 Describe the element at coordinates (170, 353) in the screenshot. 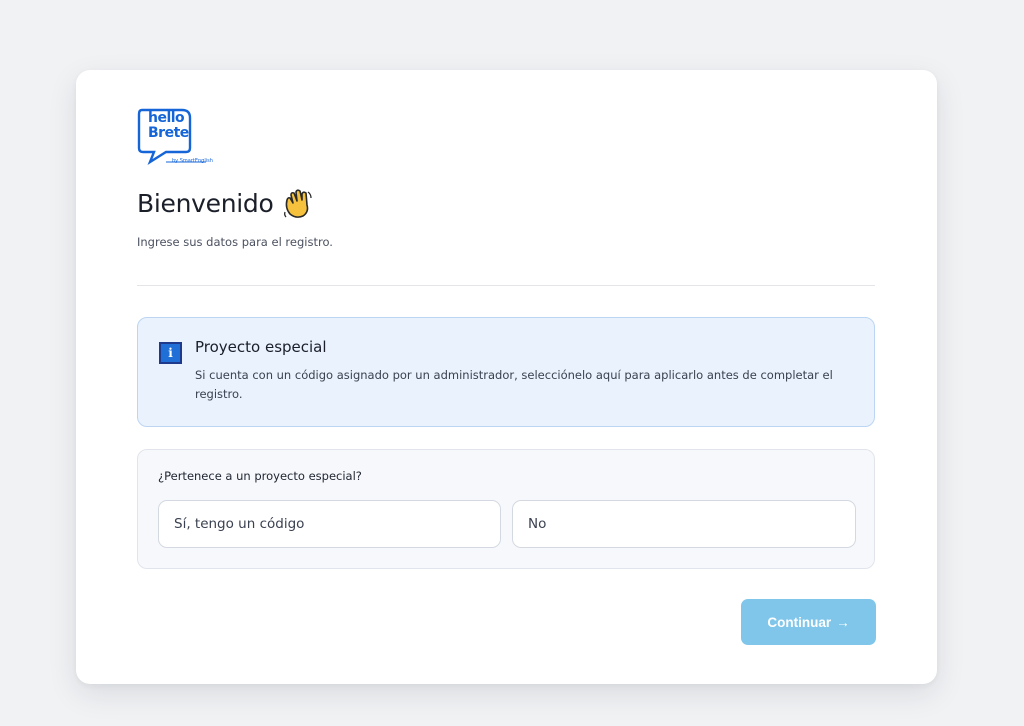

I see `info-icon: i` at that location.